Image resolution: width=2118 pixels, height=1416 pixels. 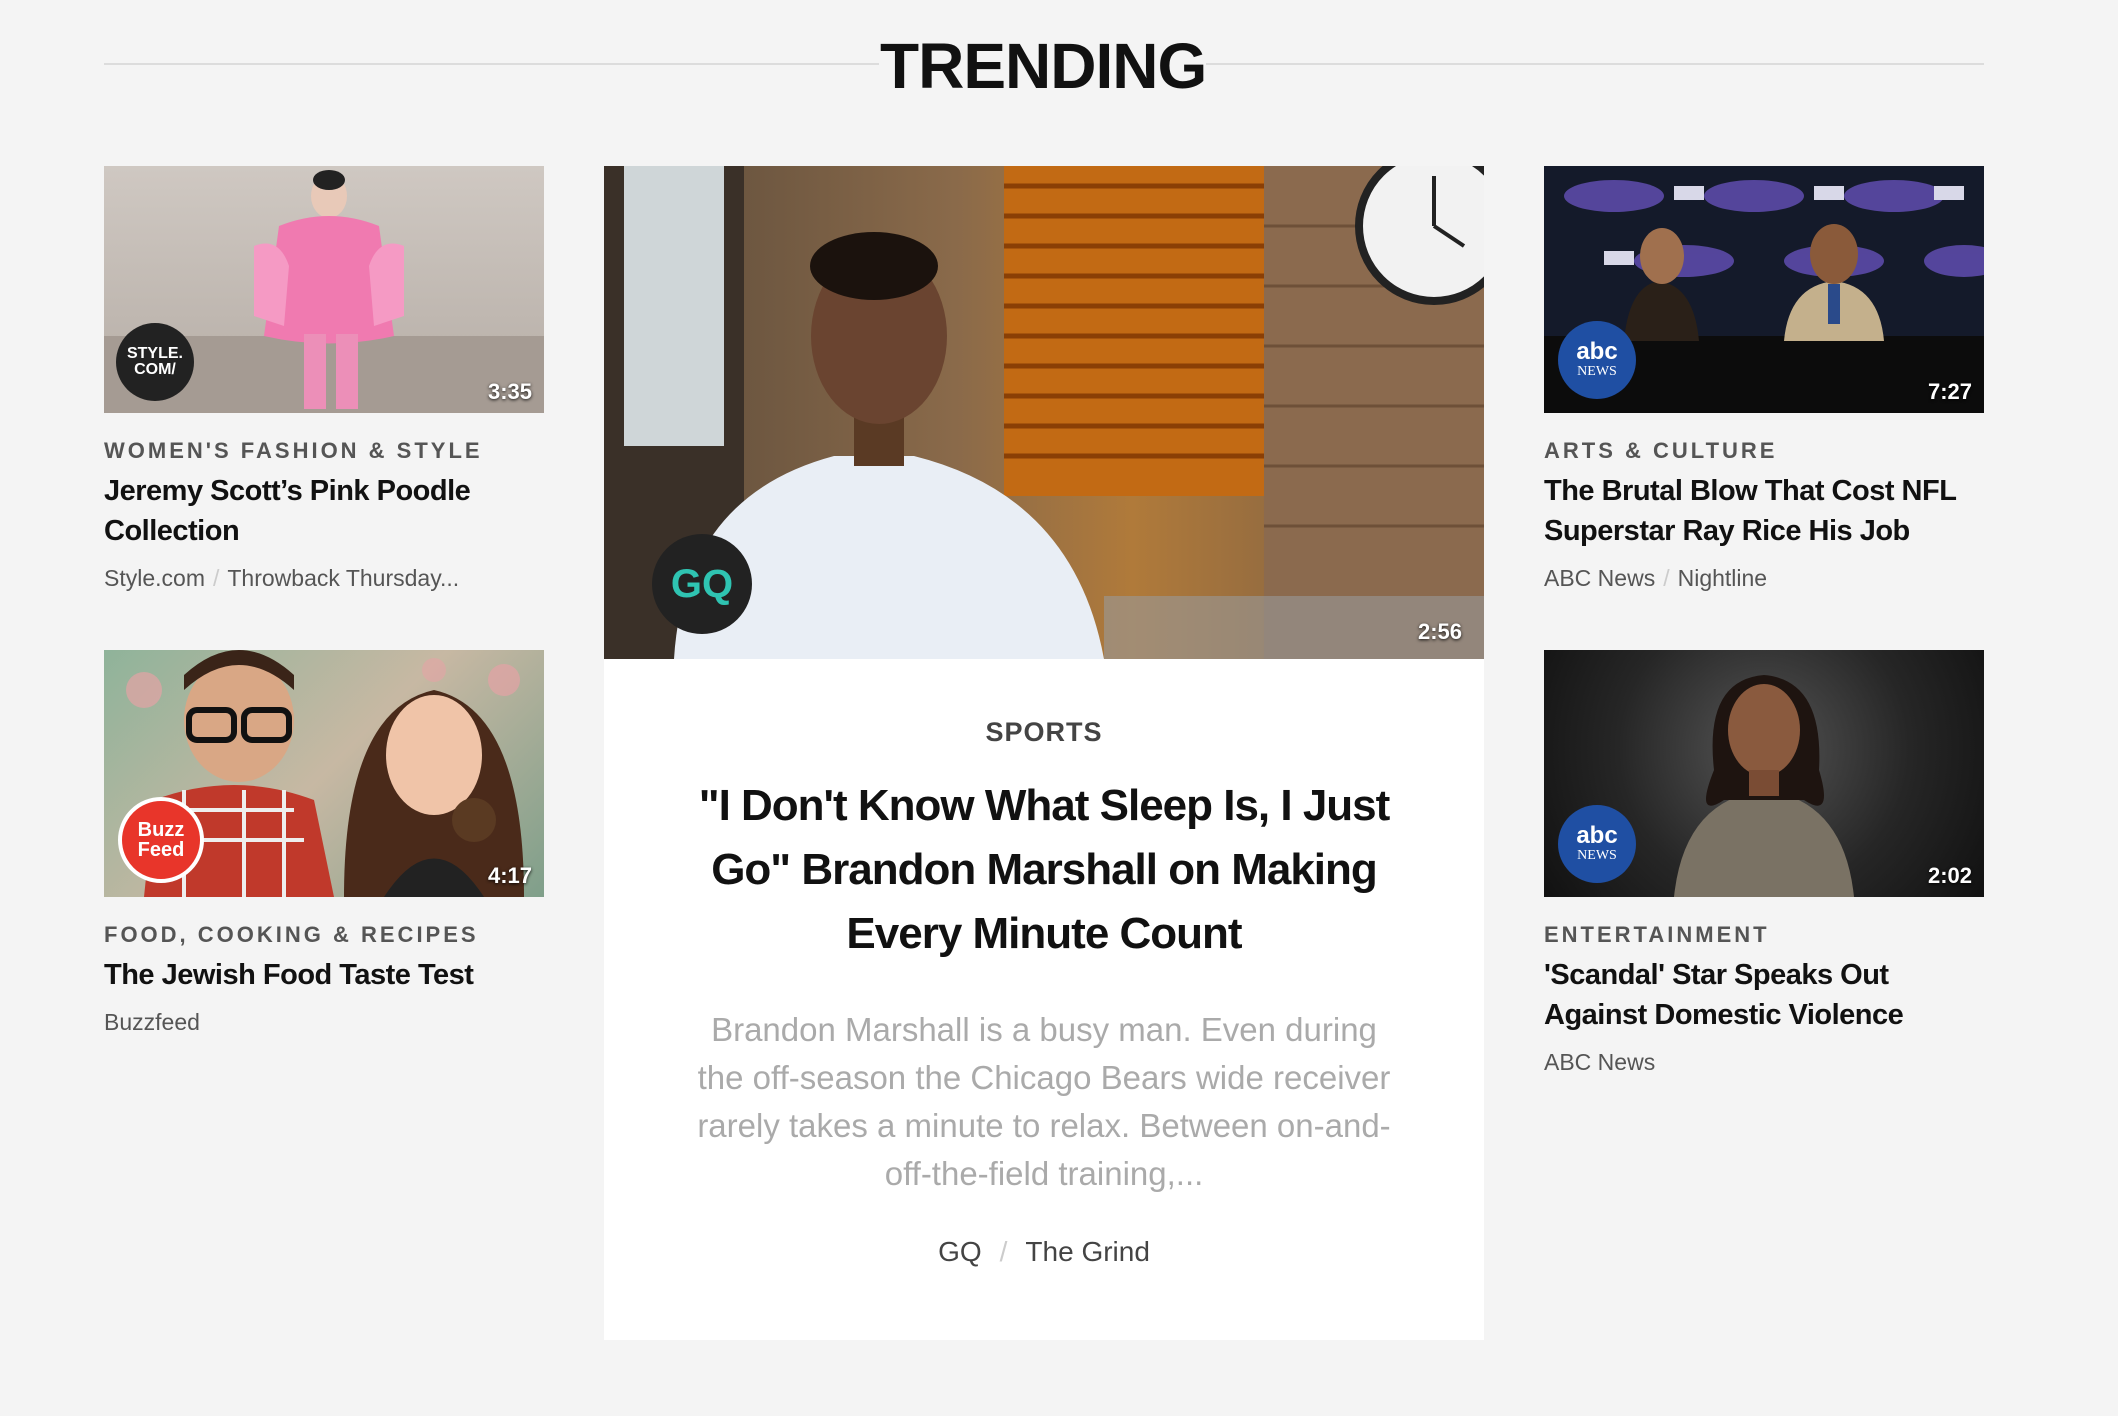 What do you see at coordinates (1087, 1251) in the screenshot?
I see `feature-series: The Grind` at bounding box center [1087, 1251].